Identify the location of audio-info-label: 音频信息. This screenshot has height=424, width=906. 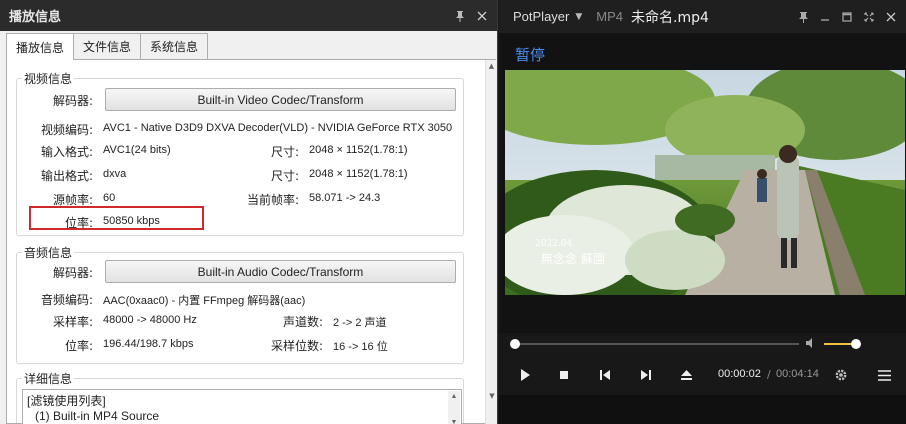
(48, 252).